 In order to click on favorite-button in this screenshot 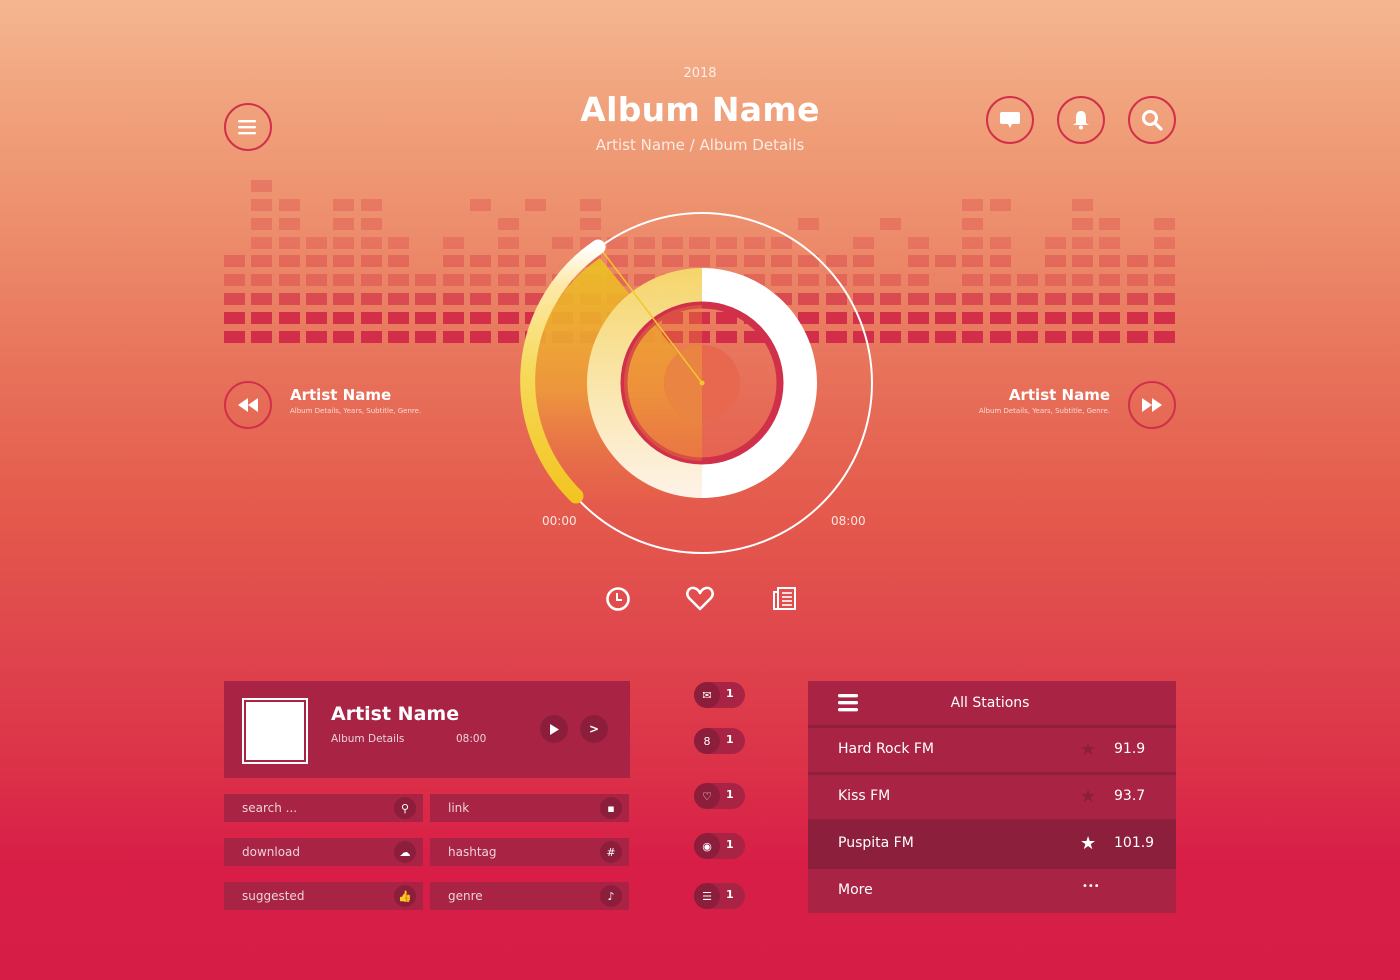, I will do `click(700, 601)`.